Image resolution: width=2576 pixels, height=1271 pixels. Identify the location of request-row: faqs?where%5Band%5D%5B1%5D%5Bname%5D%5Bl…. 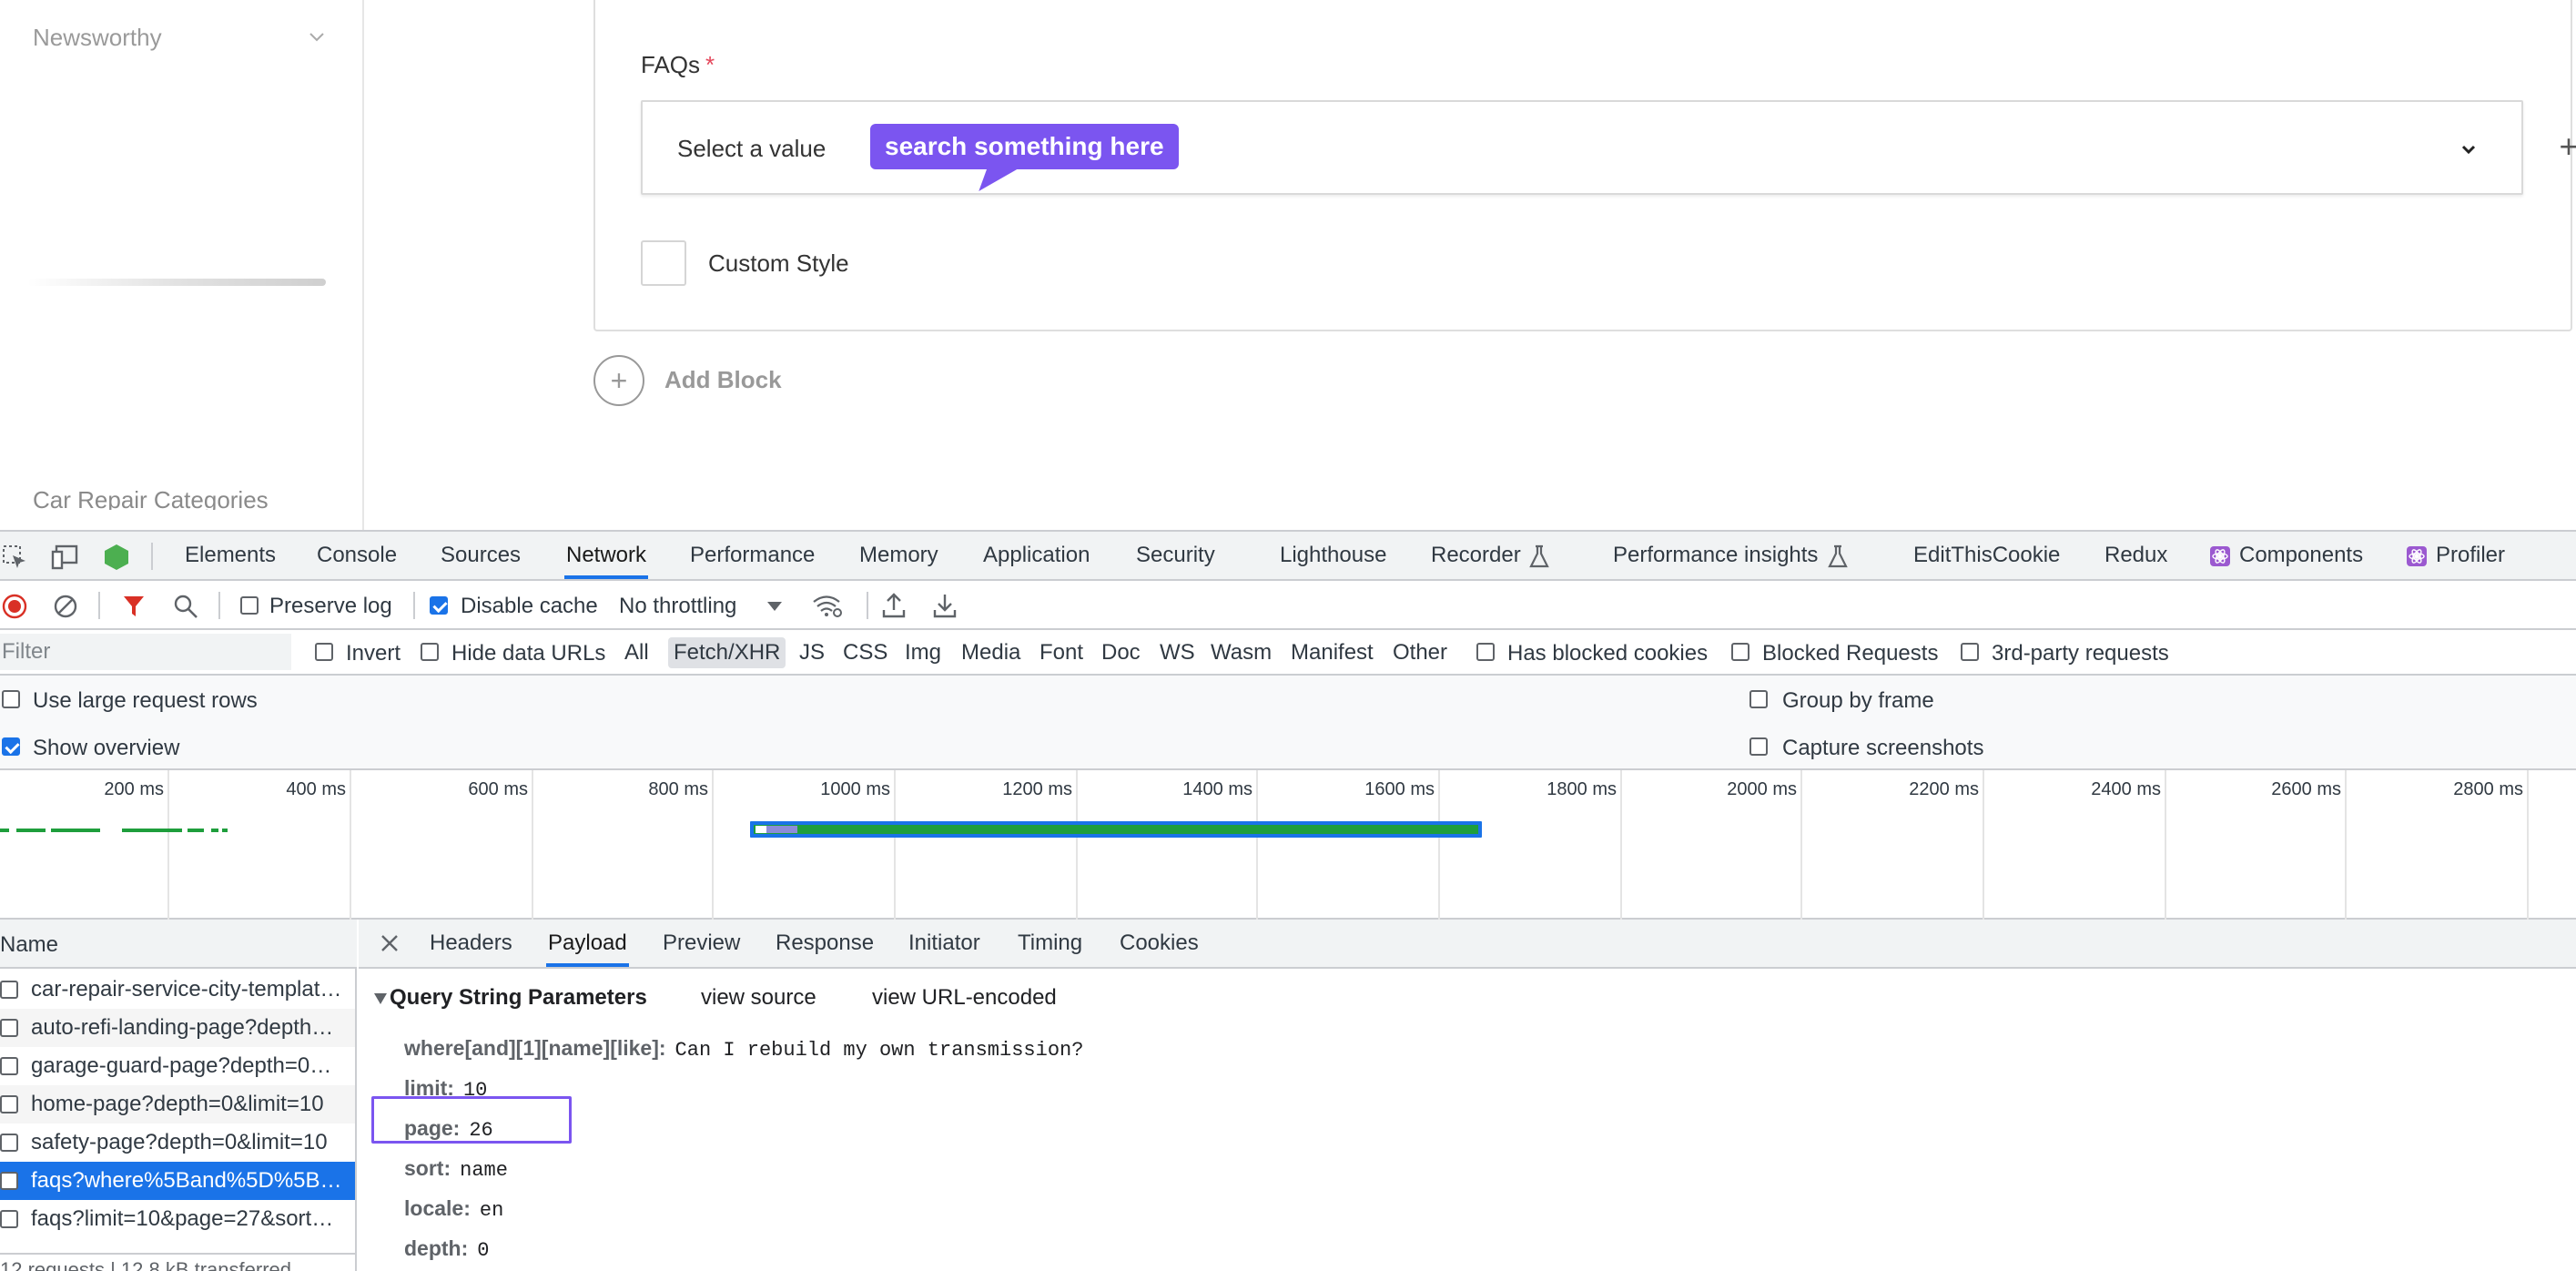
(177, 1181).